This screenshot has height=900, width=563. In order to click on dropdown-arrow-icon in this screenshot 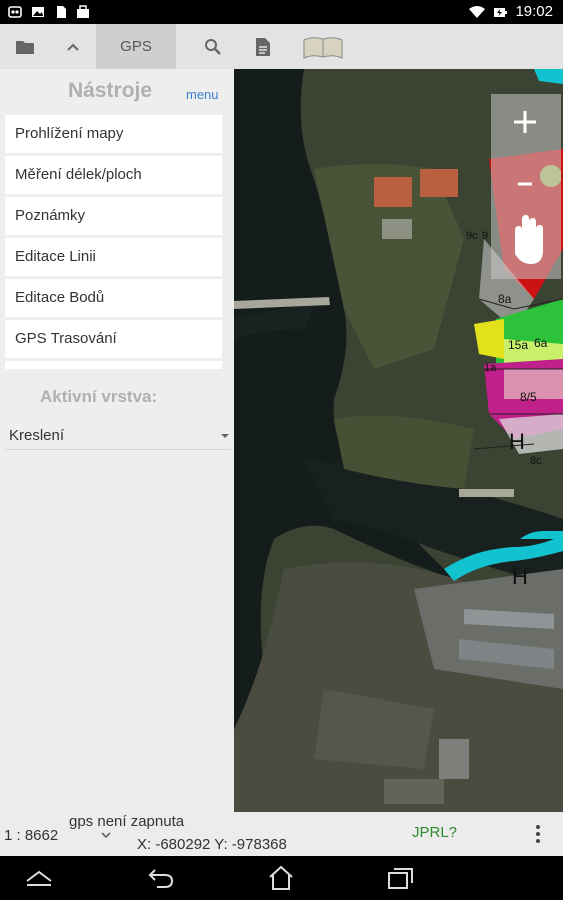, I will do `click(225, 436)`.